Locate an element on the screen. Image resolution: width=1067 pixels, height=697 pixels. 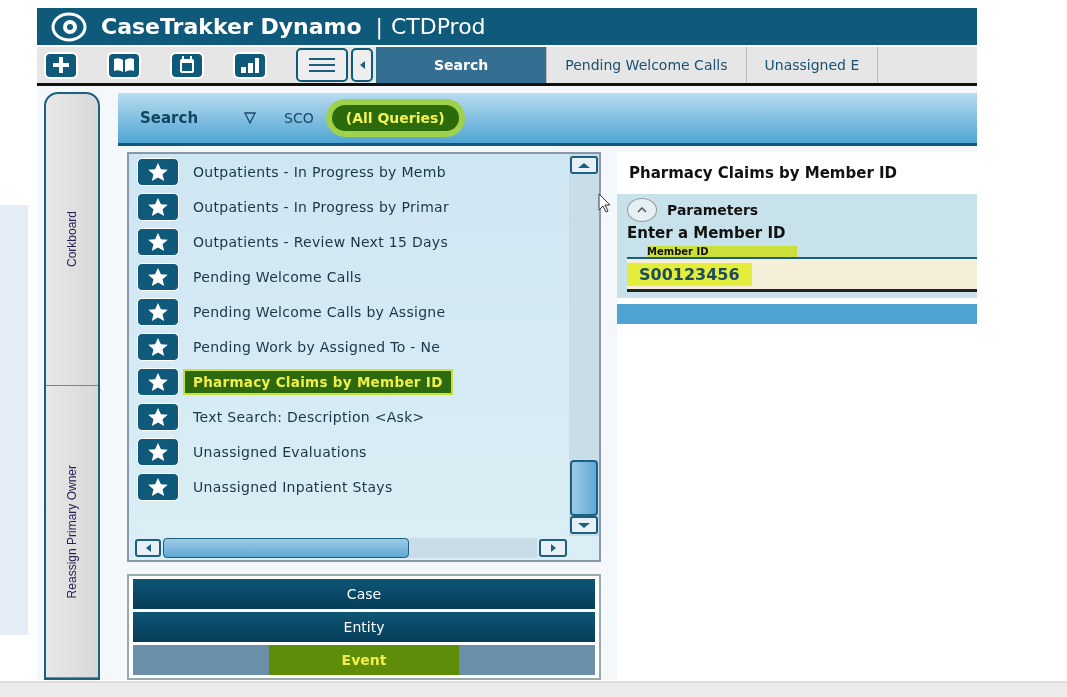
scroll-up-button is located at coordinates (584, 165).